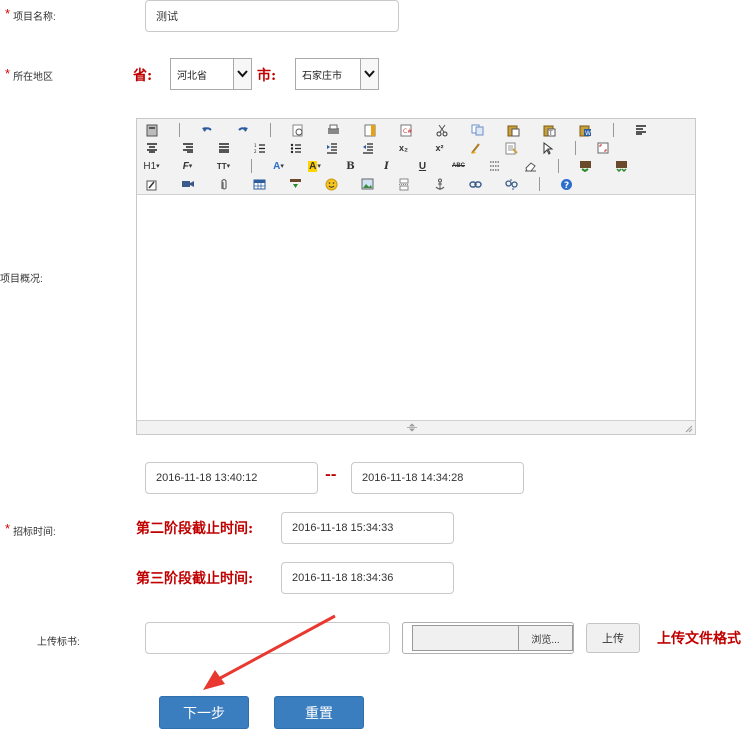 The height and width of the screenshot is (750, 749). What do you see at coordinates (259, 148) in the screenshot?
I see `ordered-list-icon: 12` at bounding box center [259, 148].